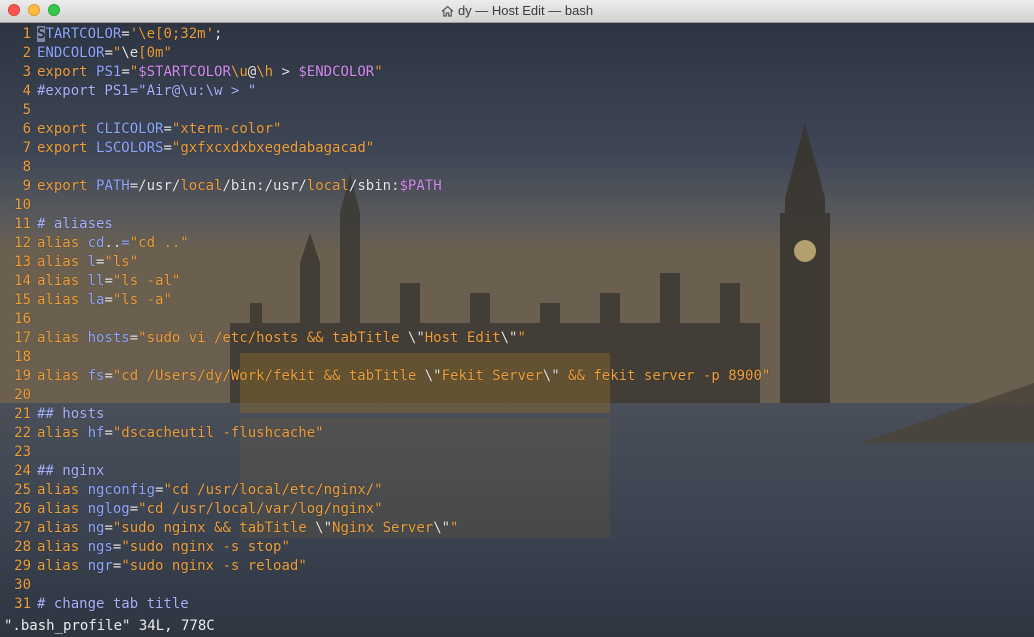 The image size is (1034, 637). Describe the element at coordinates (517, 604) in the screenshot. I see `code-line: 31 # change tab title` at that location.